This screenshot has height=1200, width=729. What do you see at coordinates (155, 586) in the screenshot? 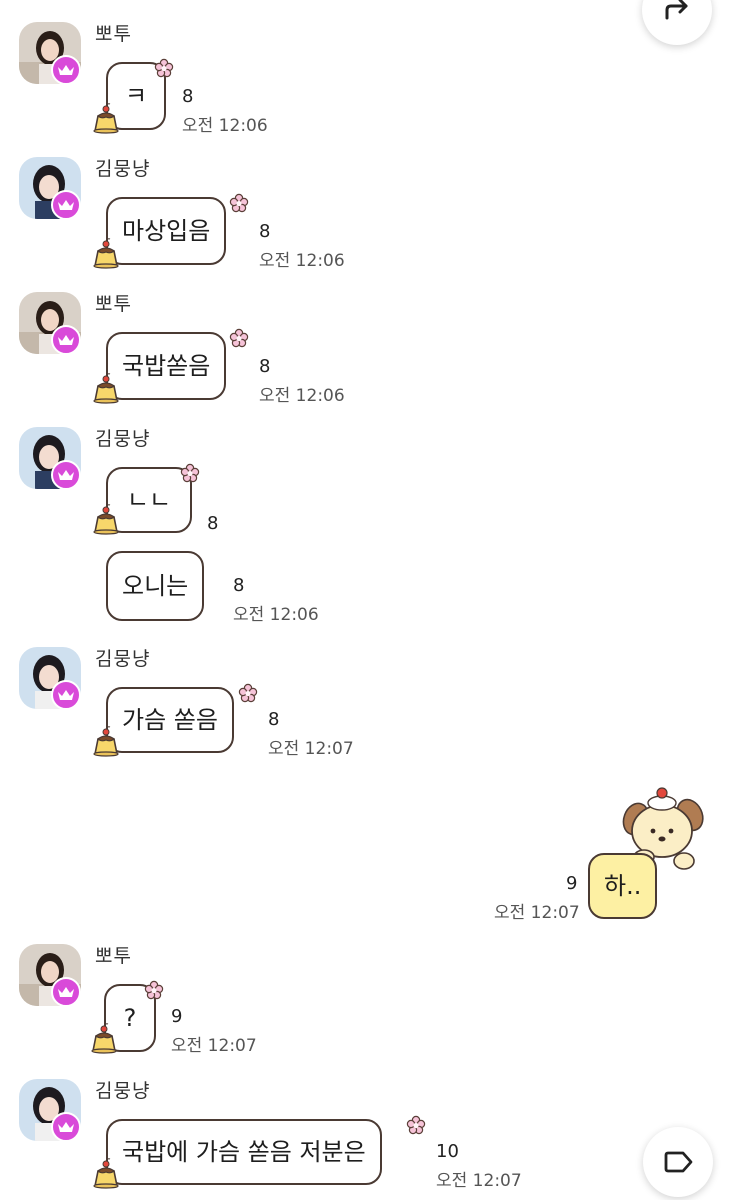
I see `message-bubble: 오니는` at bounding box center [155, 586].